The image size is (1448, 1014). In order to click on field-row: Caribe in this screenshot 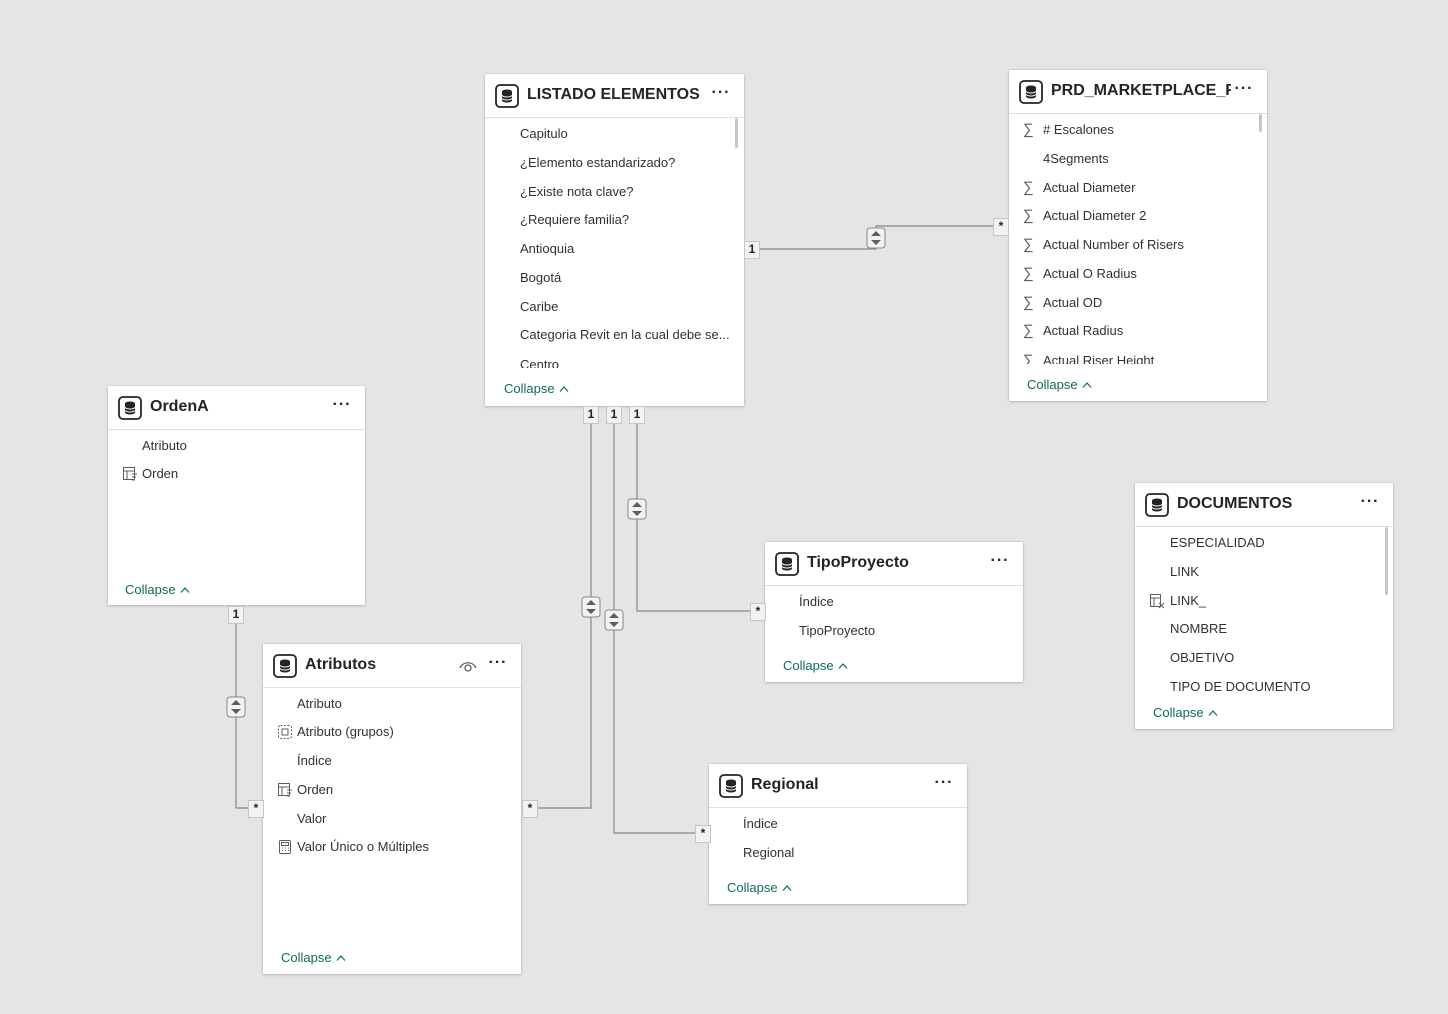, I will do `click(614, 307)`.